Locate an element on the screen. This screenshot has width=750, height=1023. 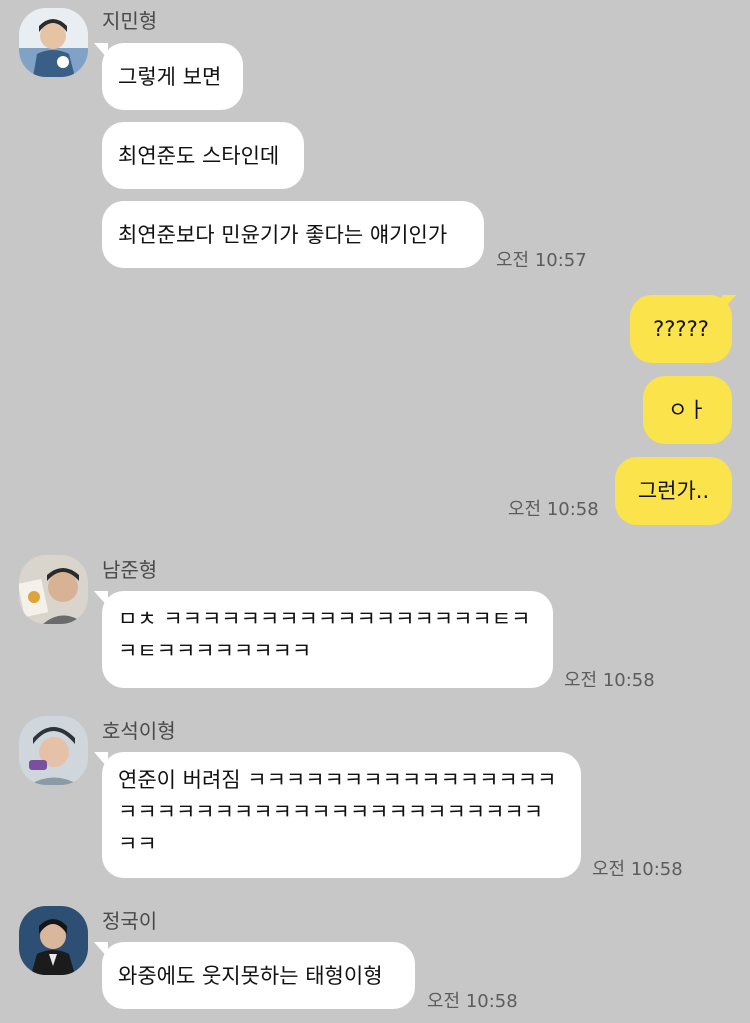
message-bubble: ㅁㅊ ㅋㅋㅋㅋㅋㅋㅋㅋㅋㅋㅋㅋㅋㅋㅋㅋㅋㅌㅋ ㅋㅌㅋㅋㅋㅋㅋㅋㅋㅋ is located at coordinates (327, 639).